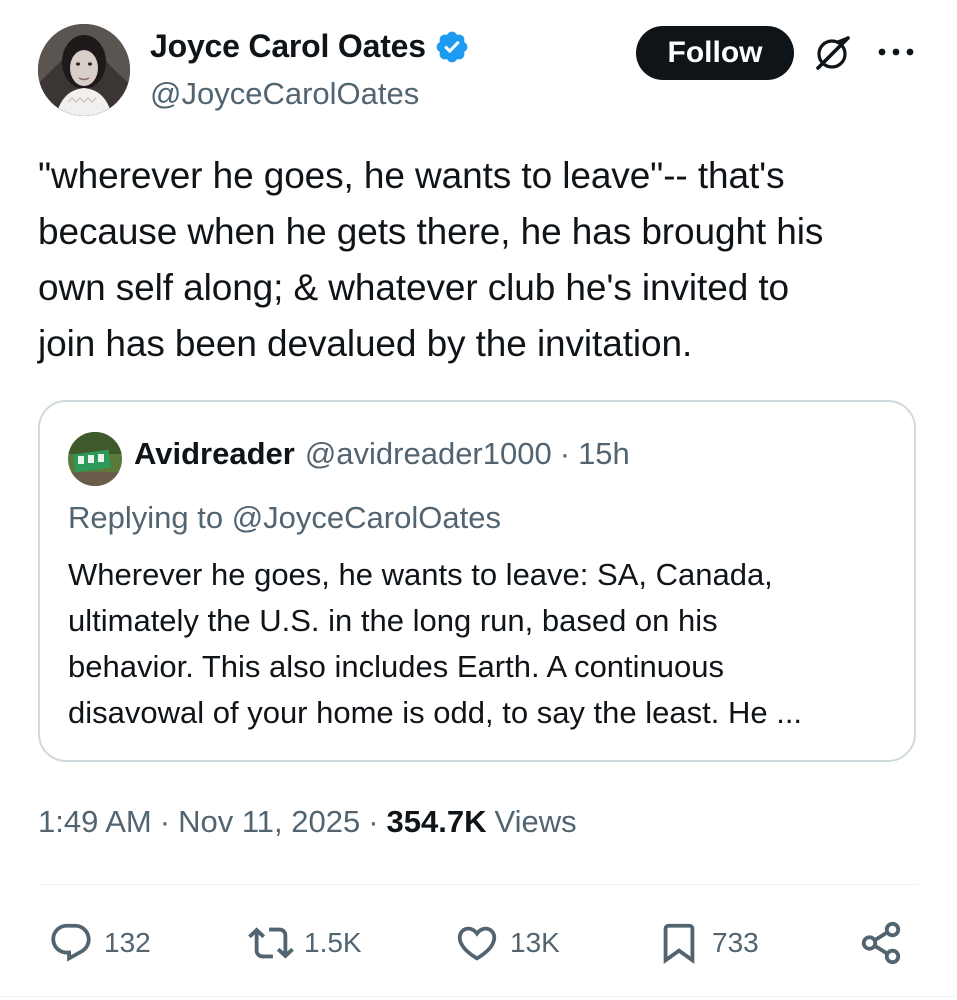 The height and width of the screenshot is (1000, 957). I want to click on bottom-divider, so click(478, 996).